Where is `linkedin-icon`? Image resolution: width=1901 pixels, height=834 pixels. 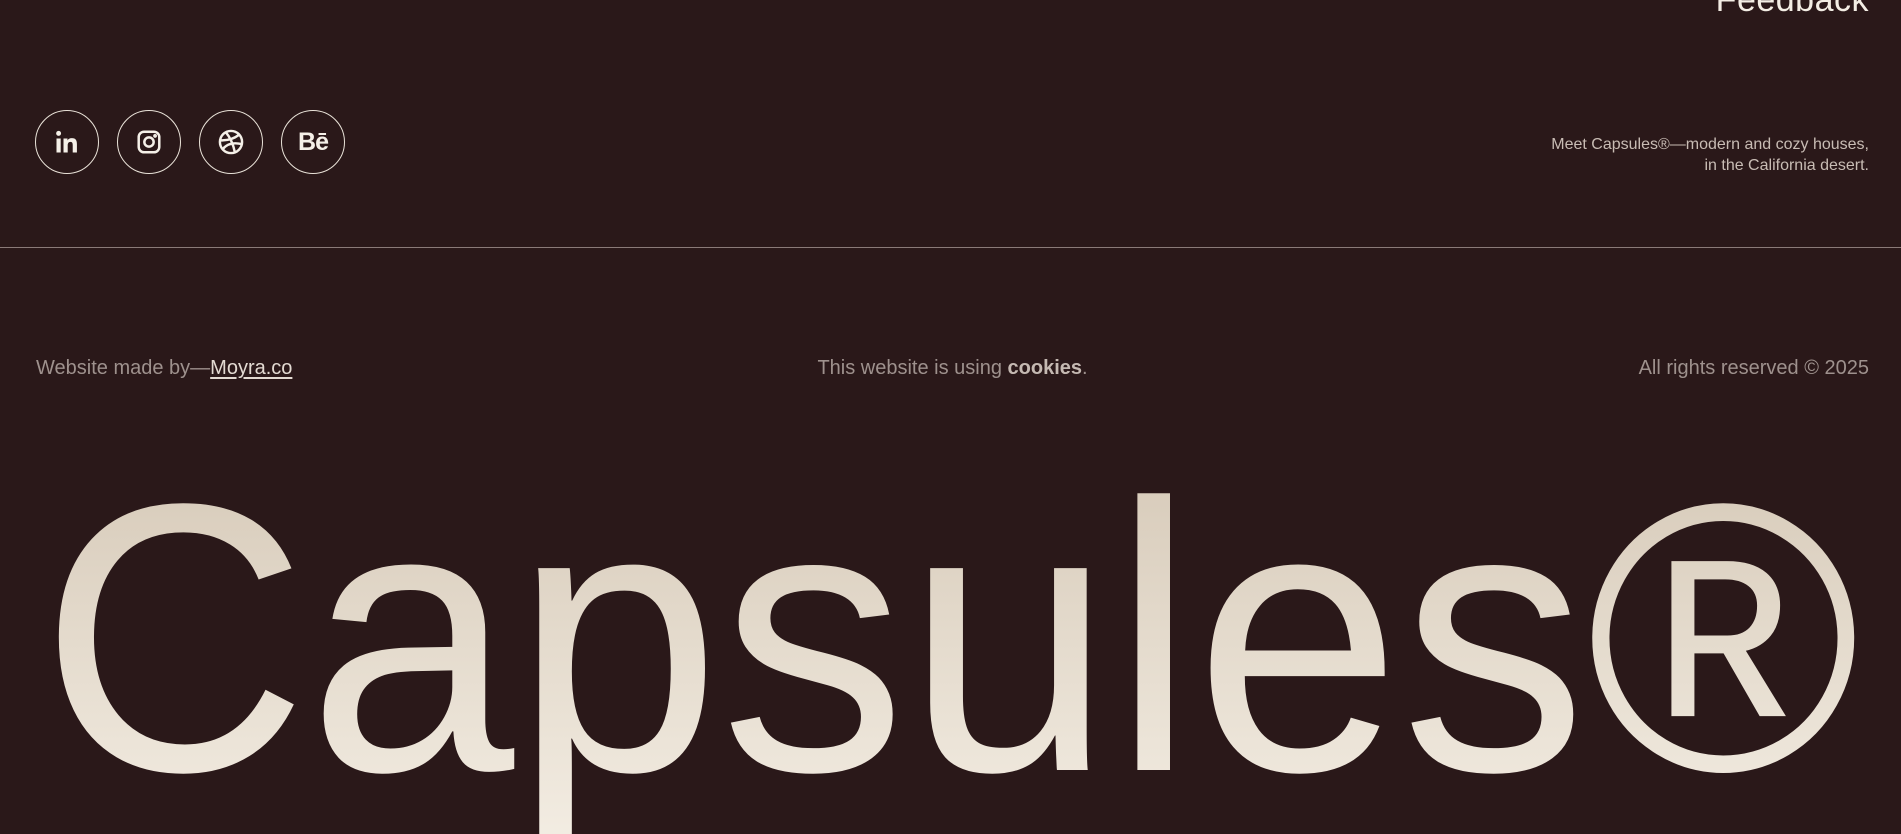 linkedin-icon is located at coordinates (66, 141).